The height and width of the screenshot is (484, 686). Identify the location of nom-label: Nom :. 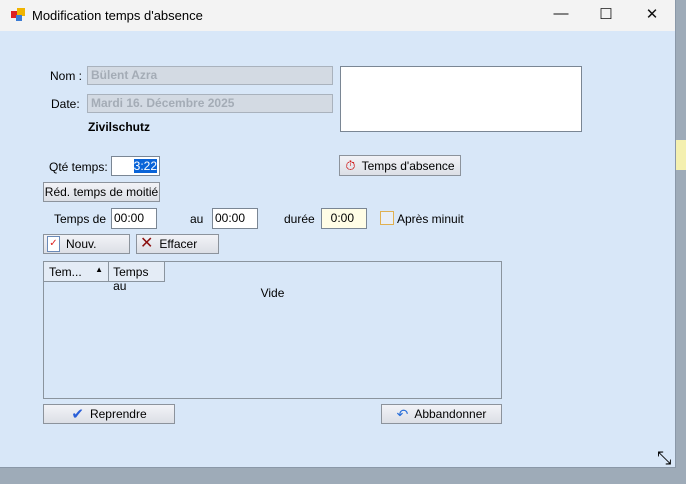
(66, 76).